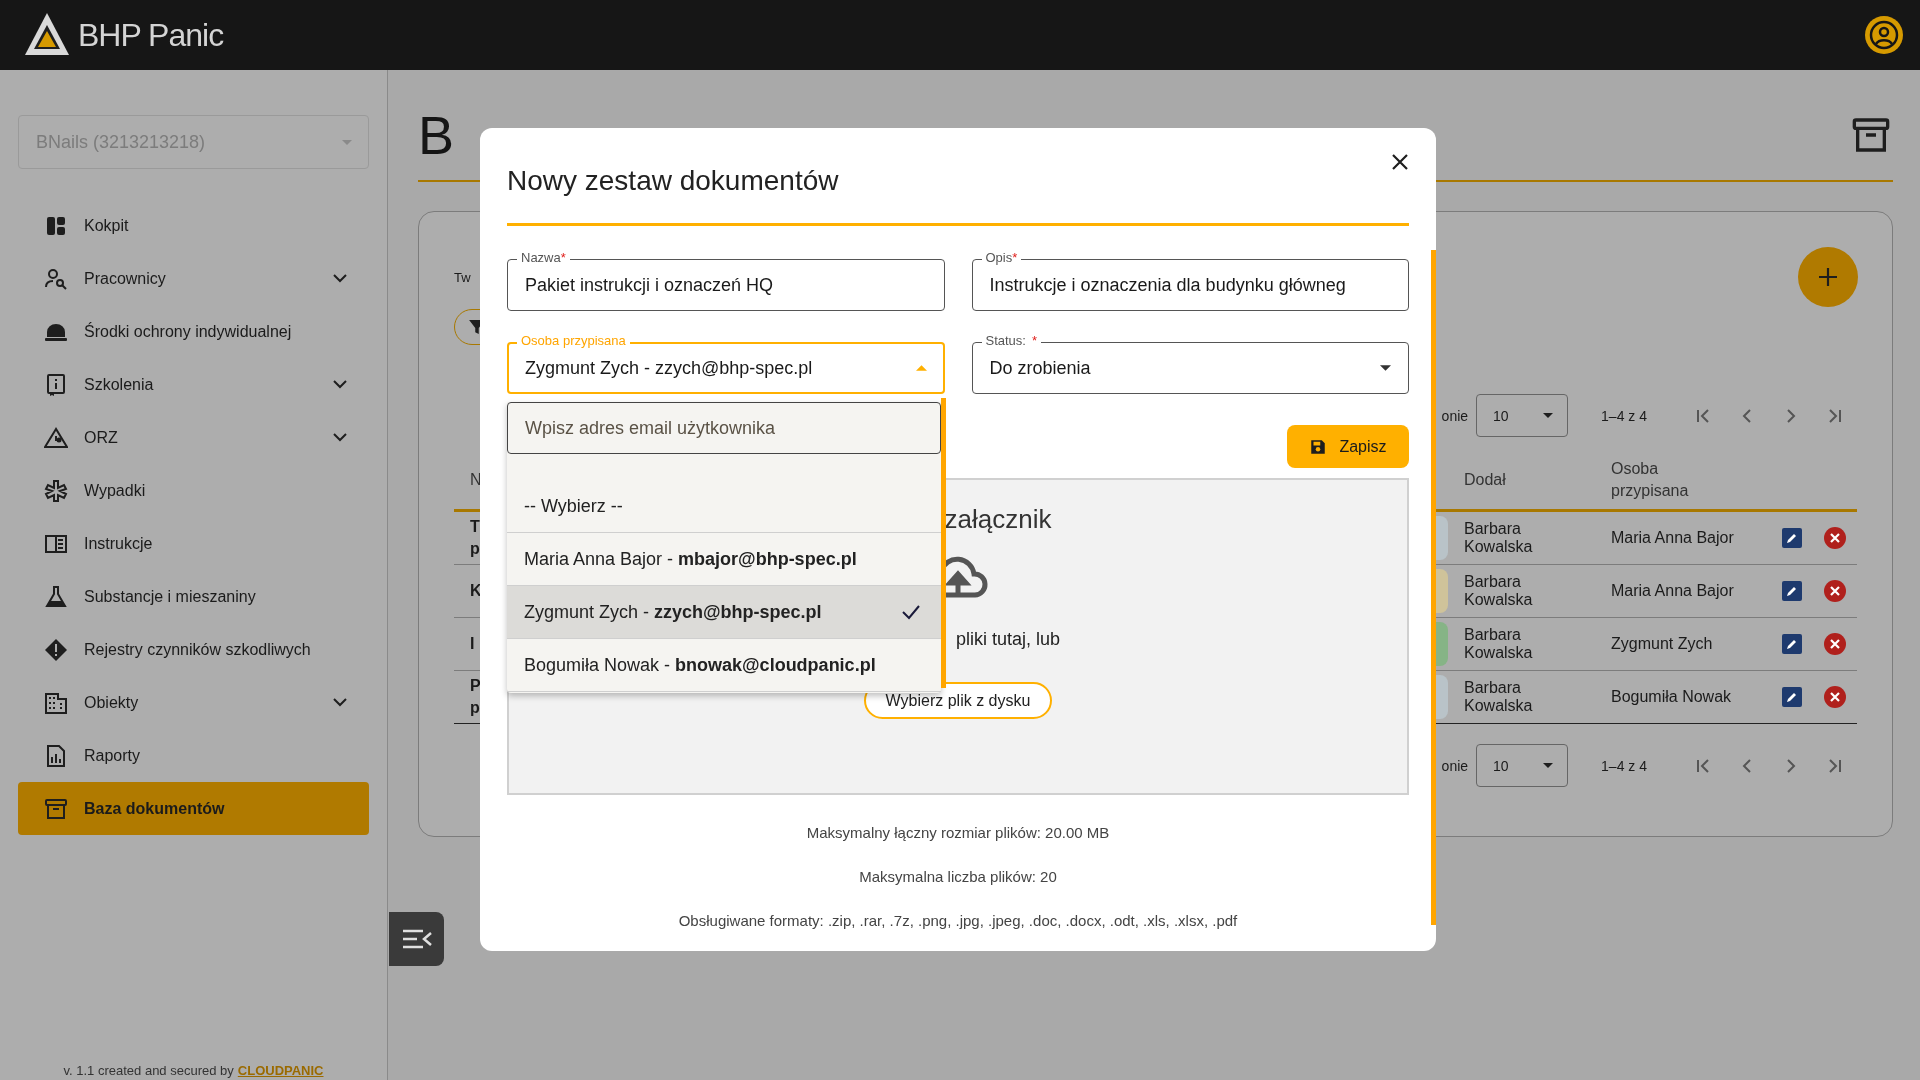 The image size is (1920, 1080). What do you see at coordinates (56, 278) in the screenshot?
I see `person-search-icon` at bounding box center [56, 278].